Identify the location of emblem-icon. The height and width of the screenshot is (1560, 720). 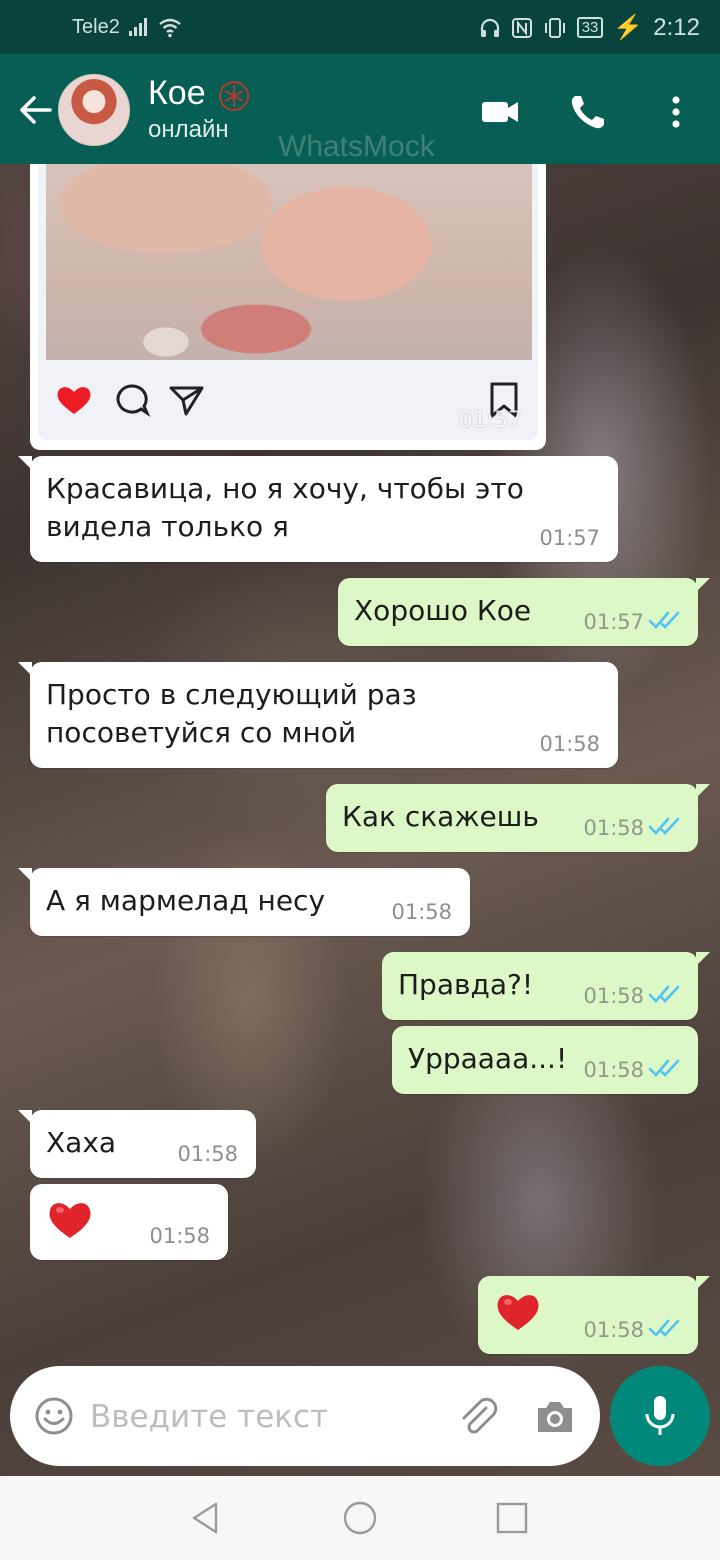
(234, 96).